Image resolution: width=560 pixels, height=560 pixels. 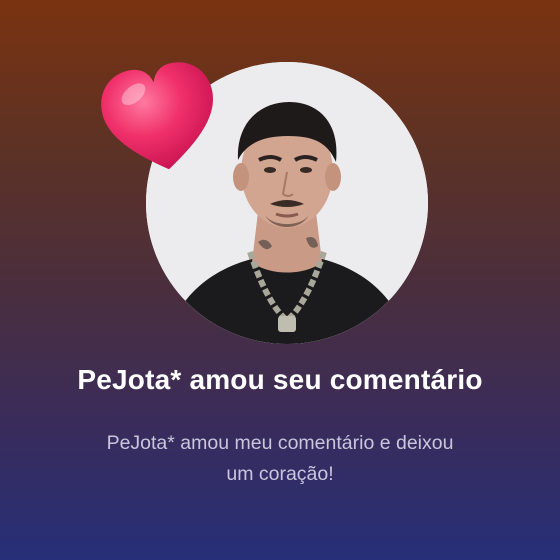 What do you see at coordinates (280, 443) in the screenshot?
I see `notification-message-line: PeJota* amou meu comentário e deixou` at bounding box center [280, 443].